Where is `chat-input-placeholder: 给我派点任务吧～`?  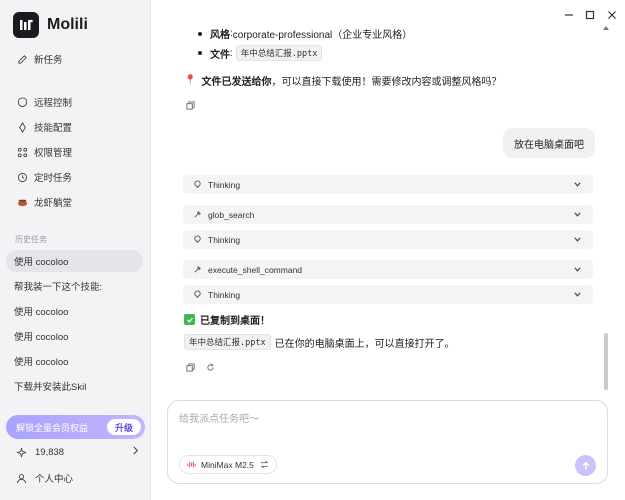
chat-input-placeholder: 给我派点任务吧～ is located at coordinates (219, 417).